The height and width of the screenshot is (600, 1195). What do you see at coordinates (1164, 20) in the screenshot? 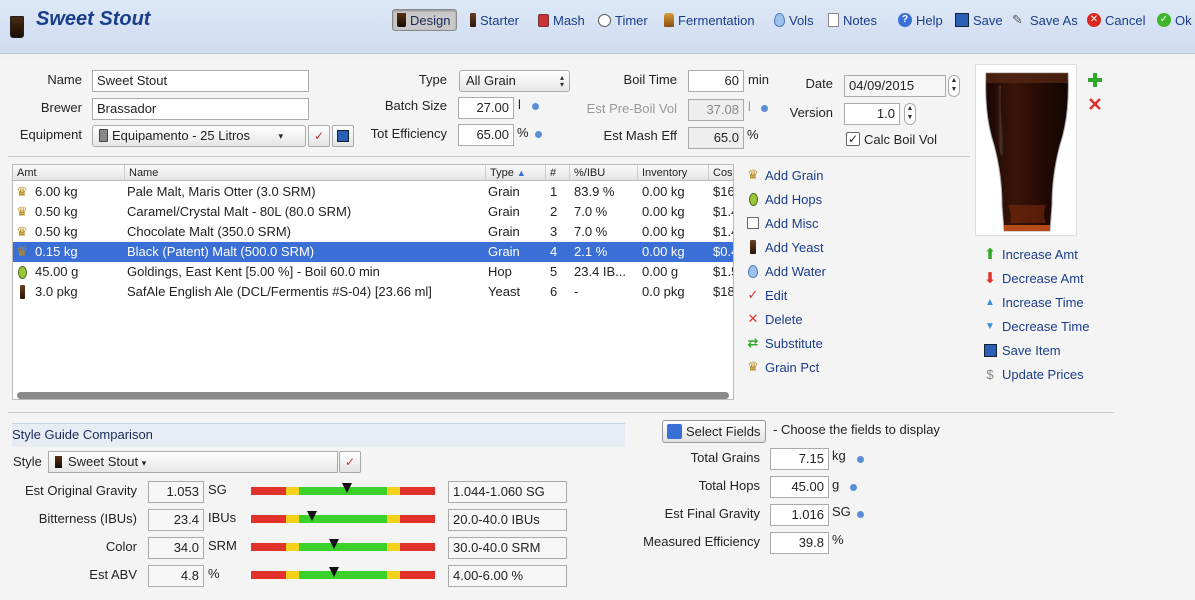
I see `check-icon: ✓` at bounding box center [1164, 20].